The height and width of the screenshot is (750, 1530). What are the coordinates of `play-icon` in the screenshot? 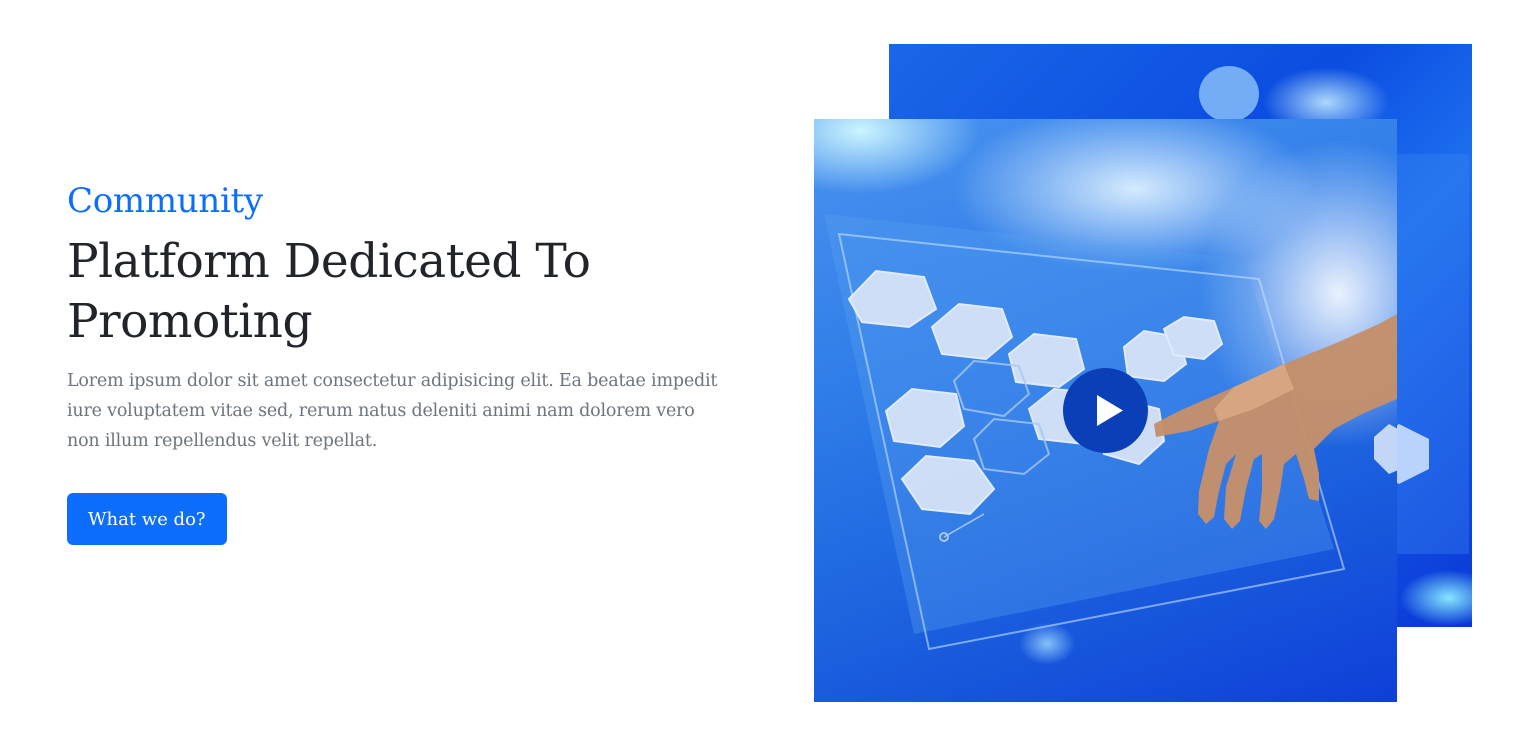 It's located at (1110, 410).